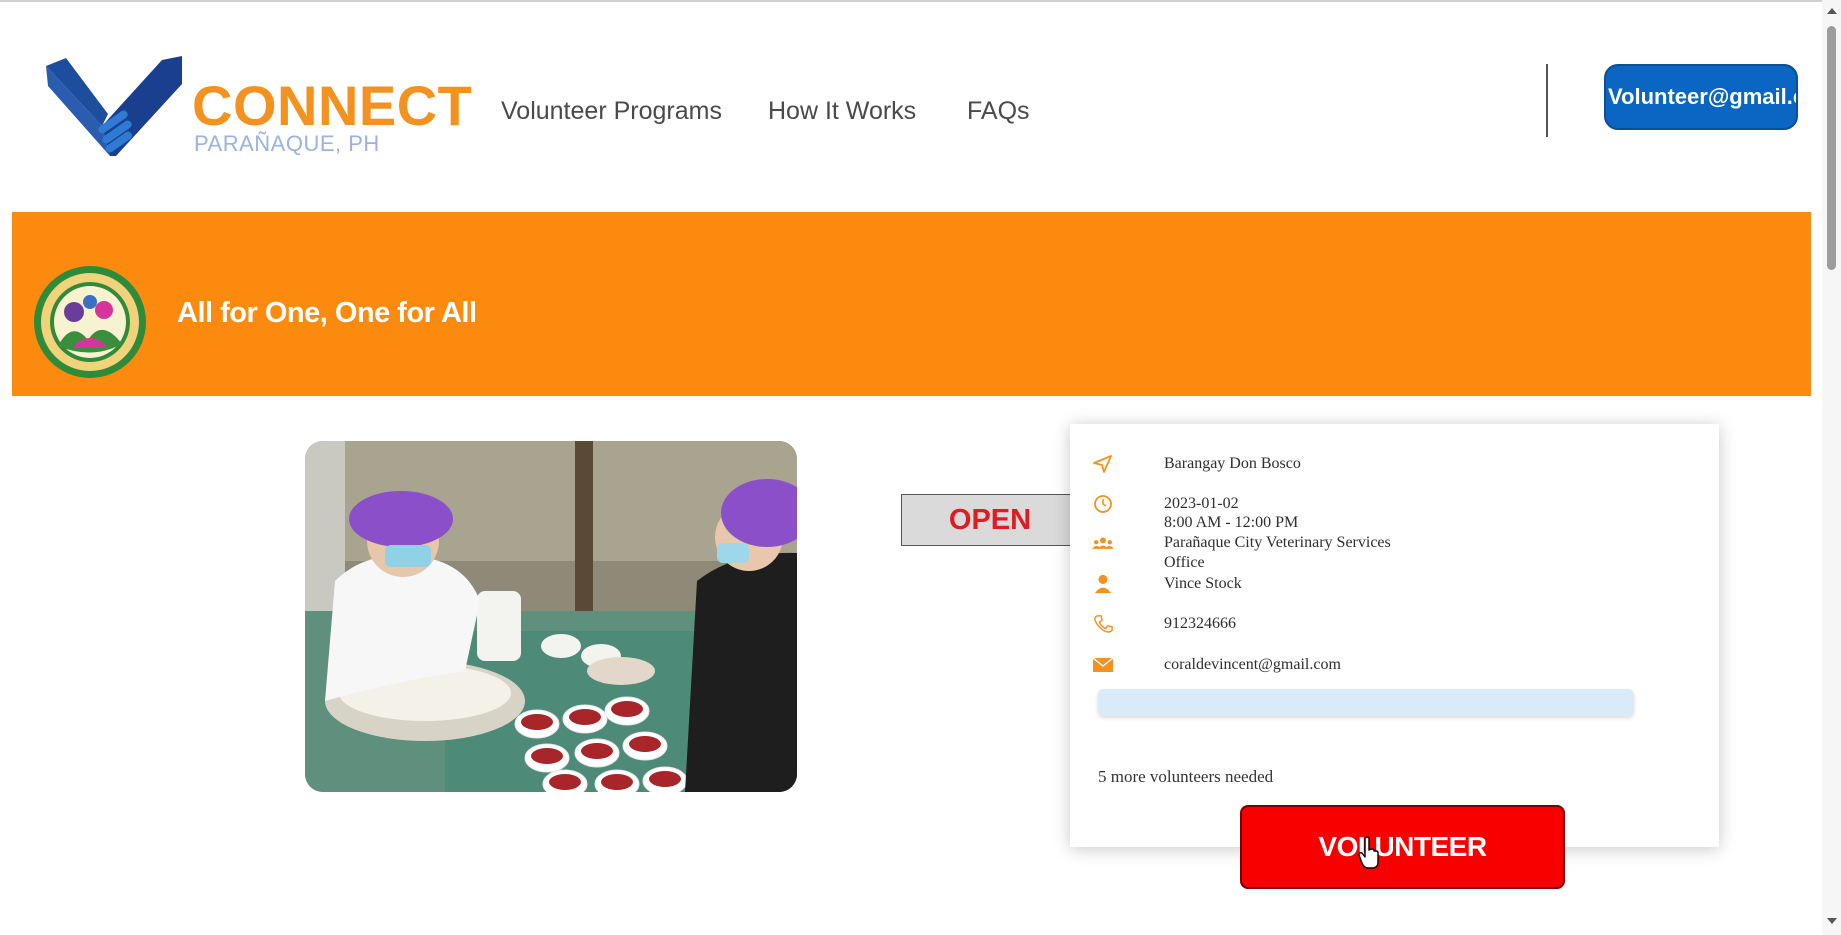  What do you see at coordinates (114, 111) in the screenshot?
I see `connect-logo-icon` at bounding box center [114, 111].